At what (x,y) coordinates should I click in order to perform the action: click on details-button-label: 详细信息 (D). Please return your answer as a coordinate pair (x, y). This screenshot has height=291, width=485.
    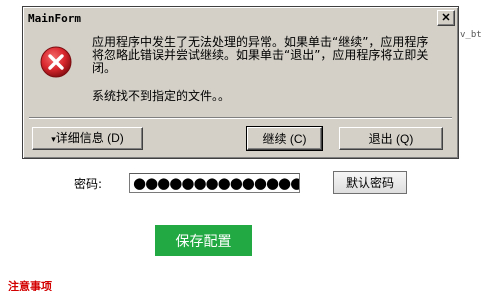
    Looking at the image, I should click on (89, 138).